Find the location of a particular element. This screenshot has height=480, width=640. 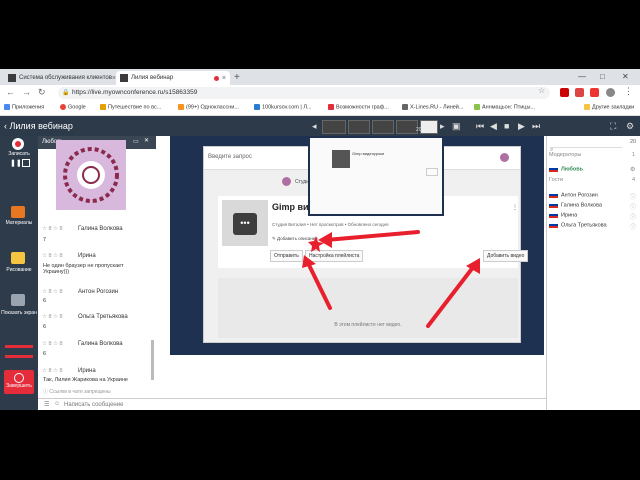

moderators-heading: Модераторы is located at coordinates (565, 155).